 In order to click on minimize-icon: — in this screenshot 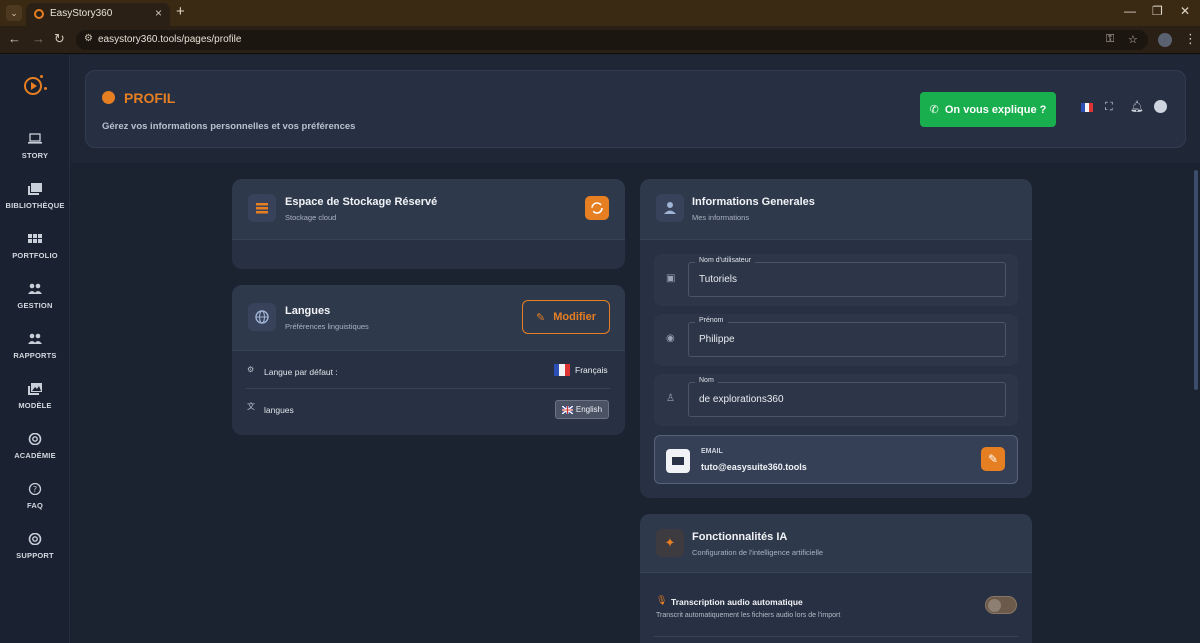, I will do `click(1130, 11)`.